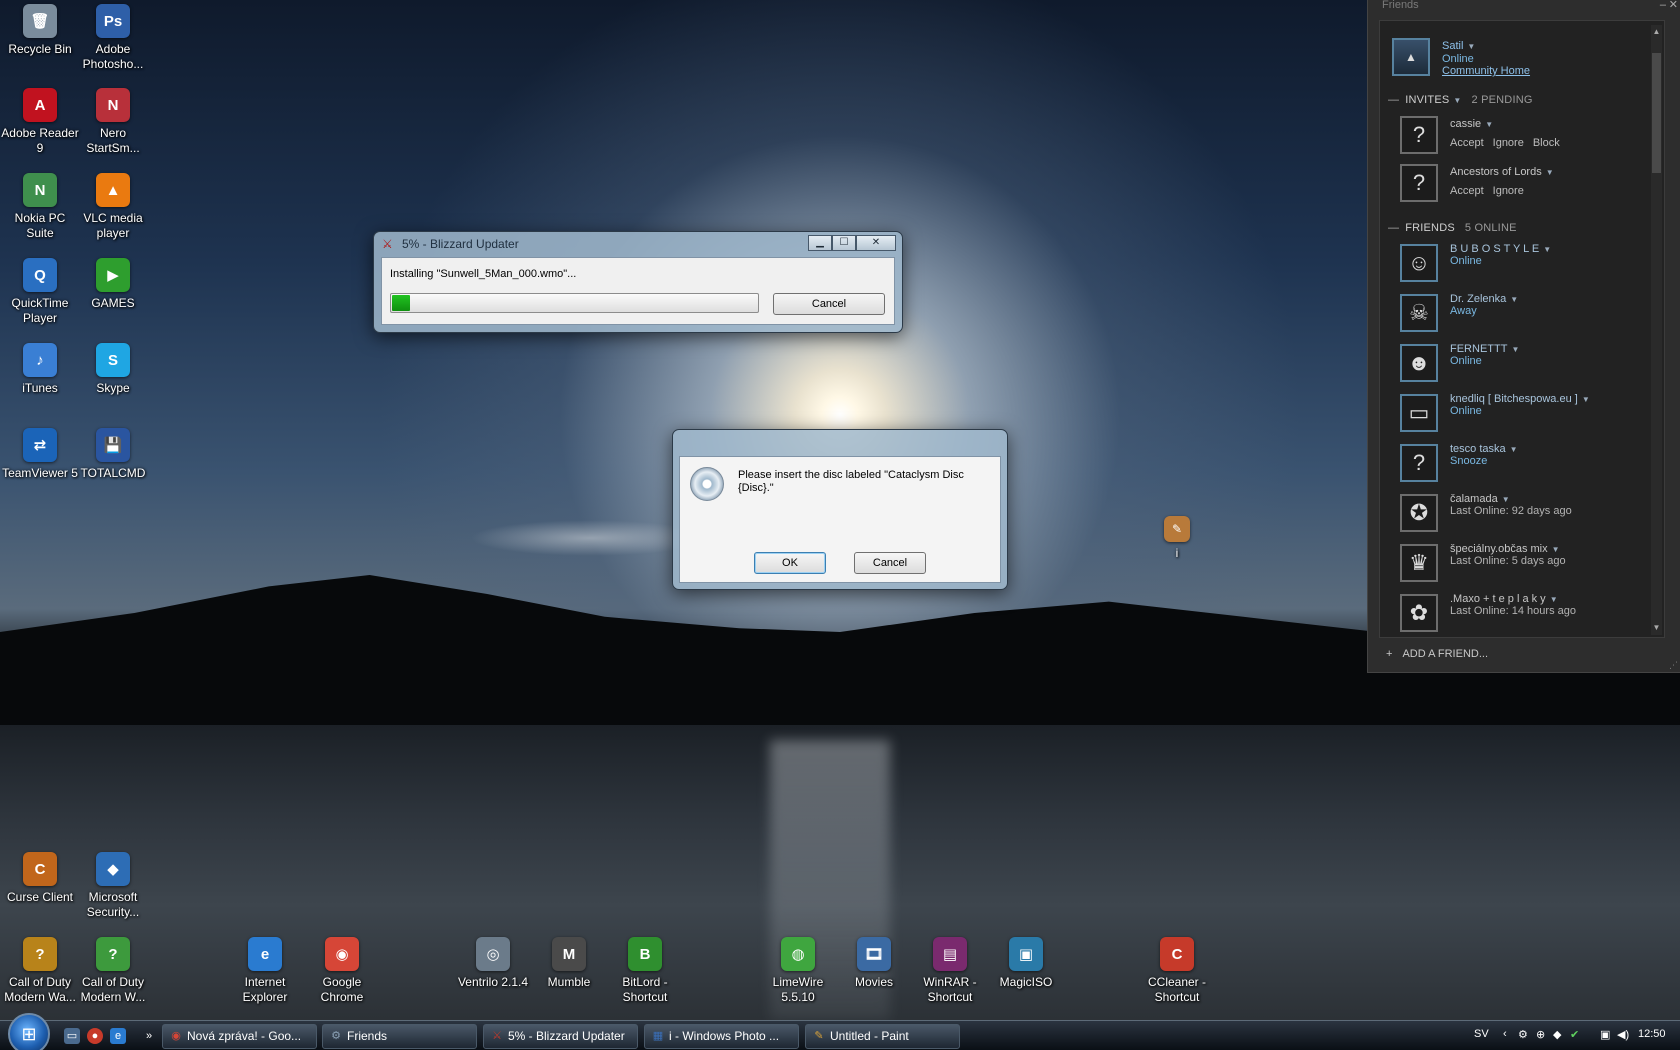  Describe the element at coordinates (874, 963) in the screenshot. I see `desktop-icon: 🎞 Movies` at that location.